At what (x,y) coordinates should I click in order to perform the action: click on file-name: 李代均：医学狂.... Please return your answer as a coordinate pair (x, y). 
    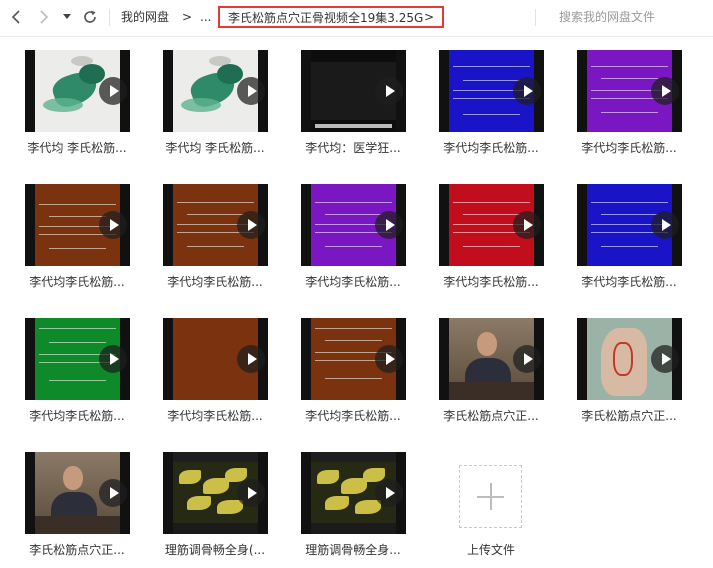
    Looking at the image, I should click on (353, 148).